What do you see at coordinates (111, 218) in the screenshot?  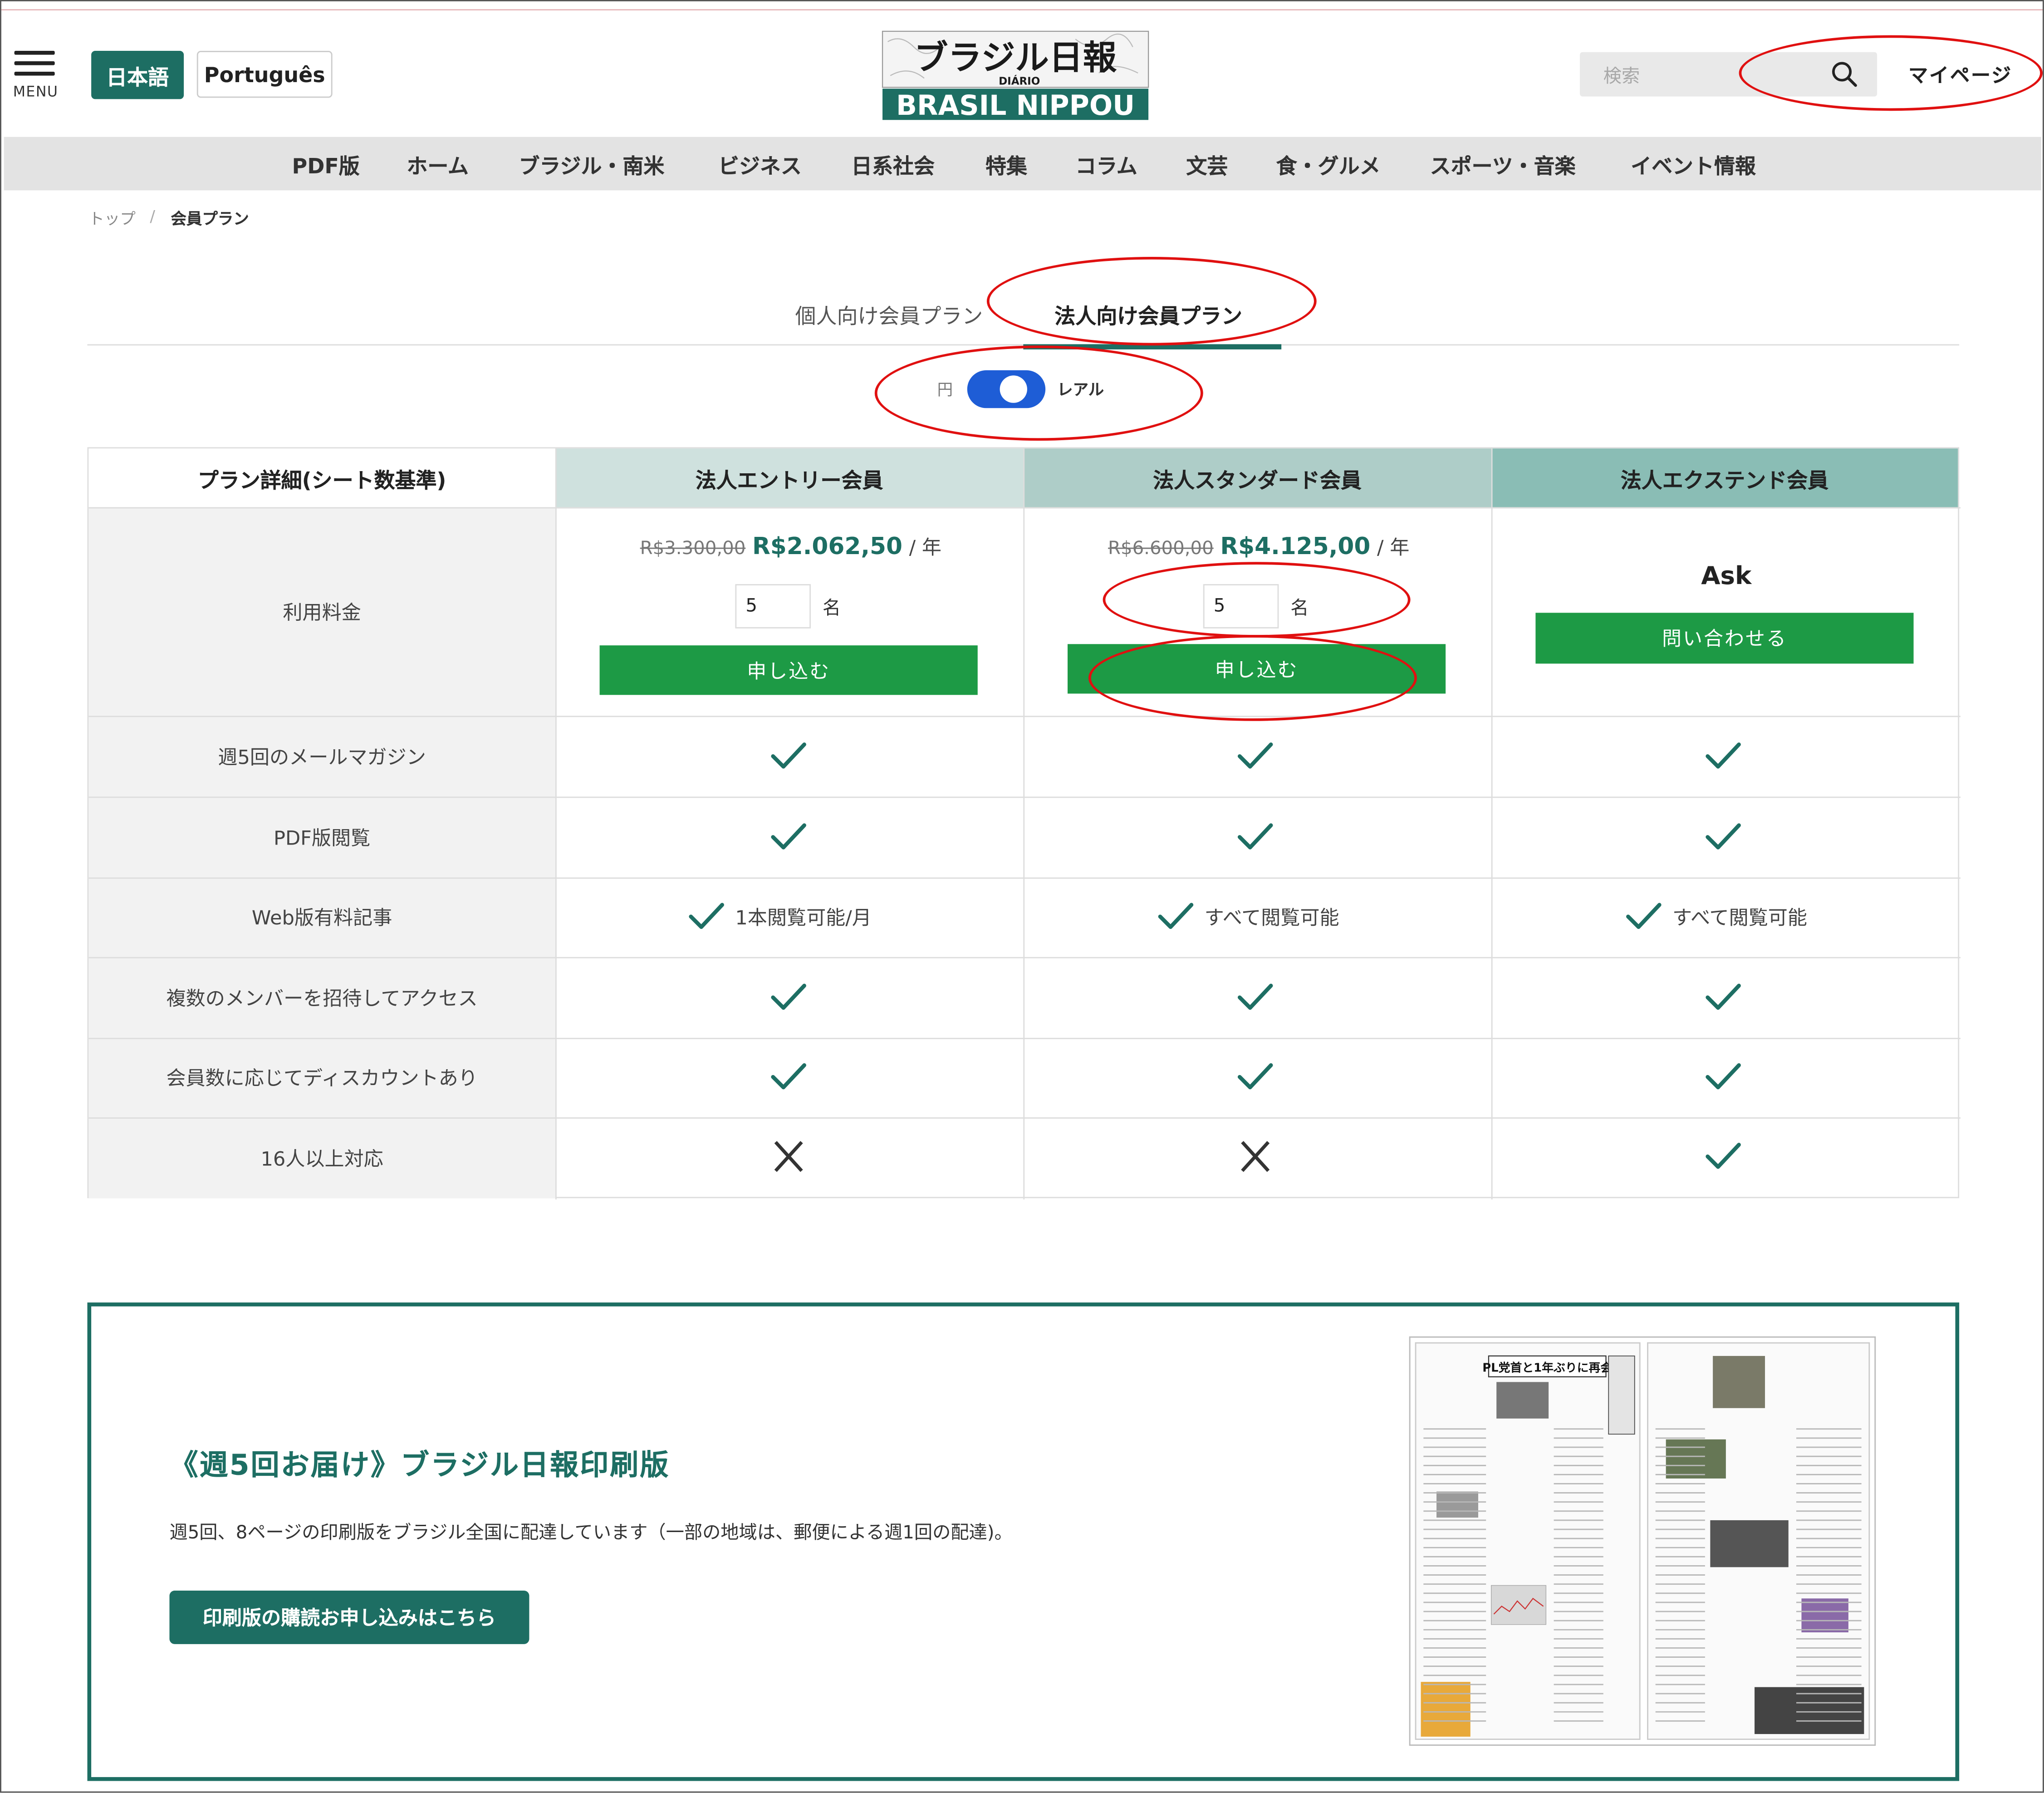 I see `breadcrumb-home: トップ` at bounding box center [111, 218].